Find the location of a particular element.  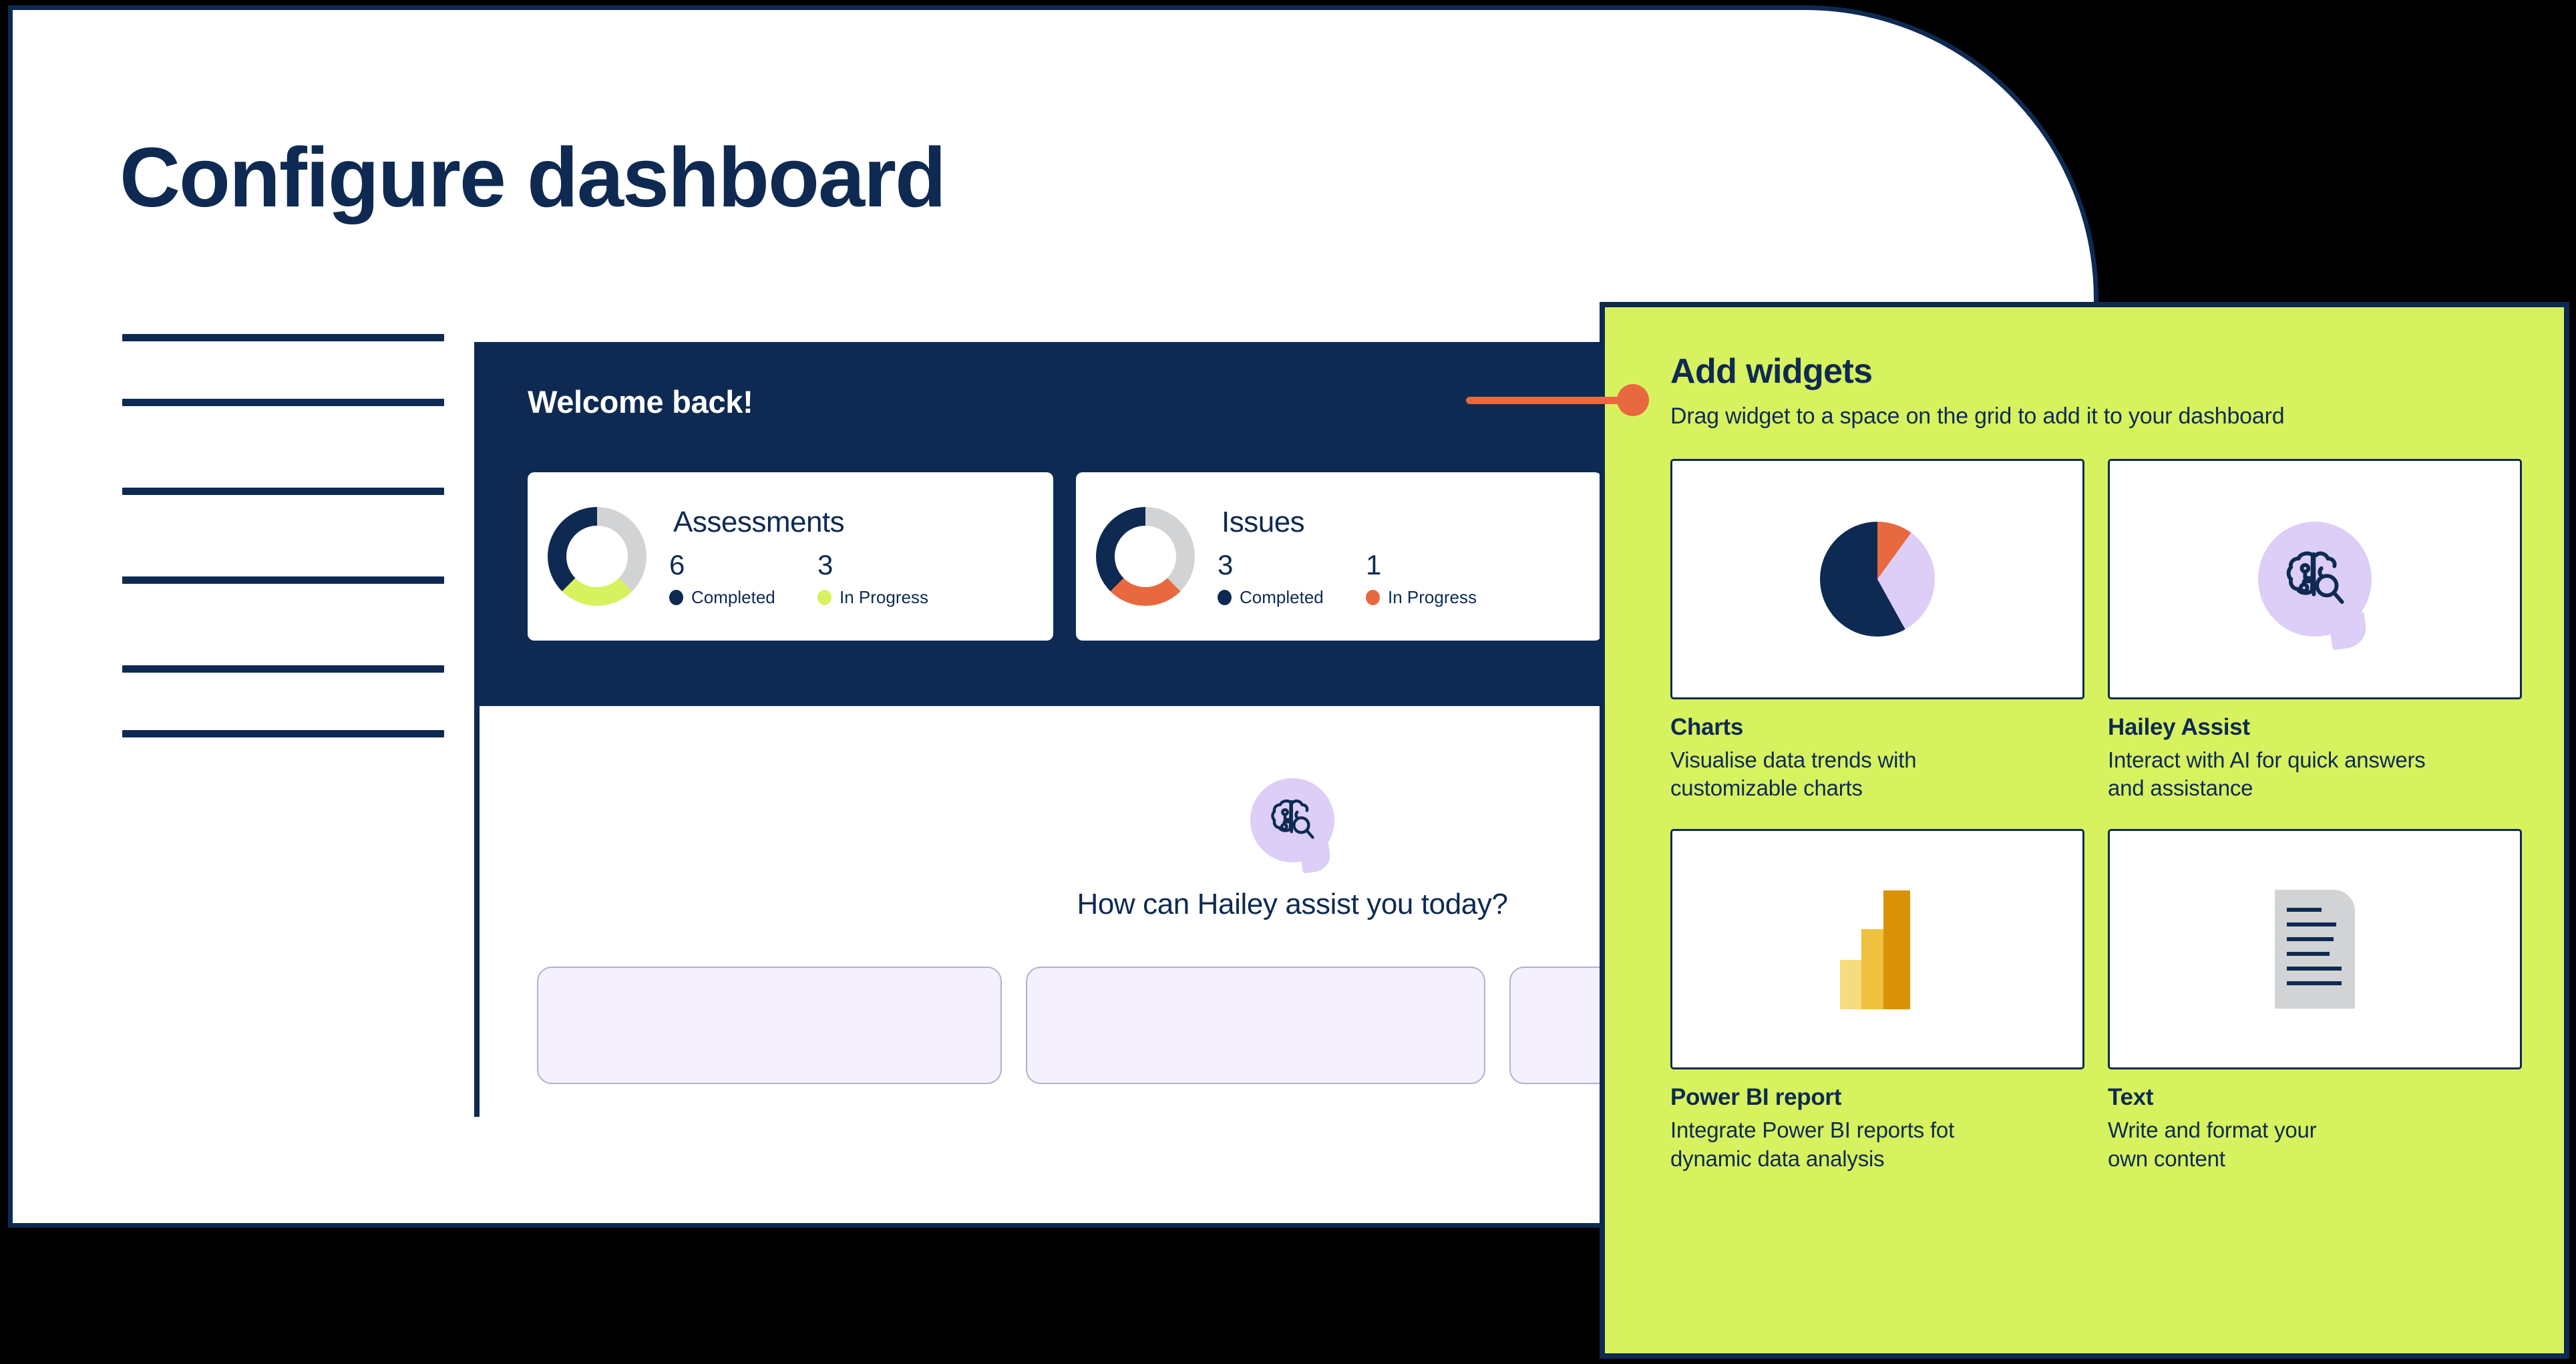

stat-card-title: Assessments is located at coordinates (759, 522).